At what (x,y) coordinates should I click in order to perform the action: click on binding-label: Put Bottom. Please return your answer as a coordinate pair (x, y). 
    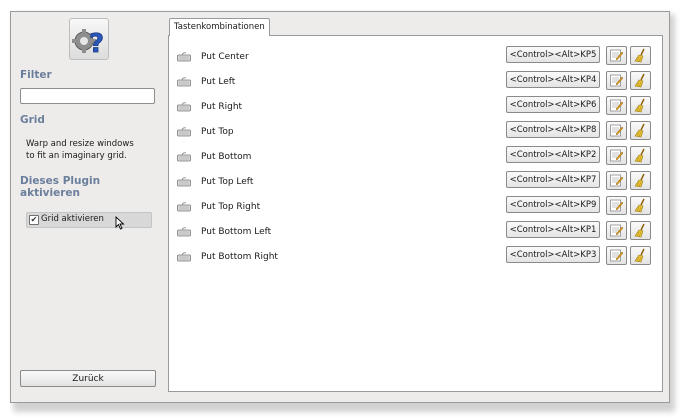
    Looking at the image, I should click on (226, 157).